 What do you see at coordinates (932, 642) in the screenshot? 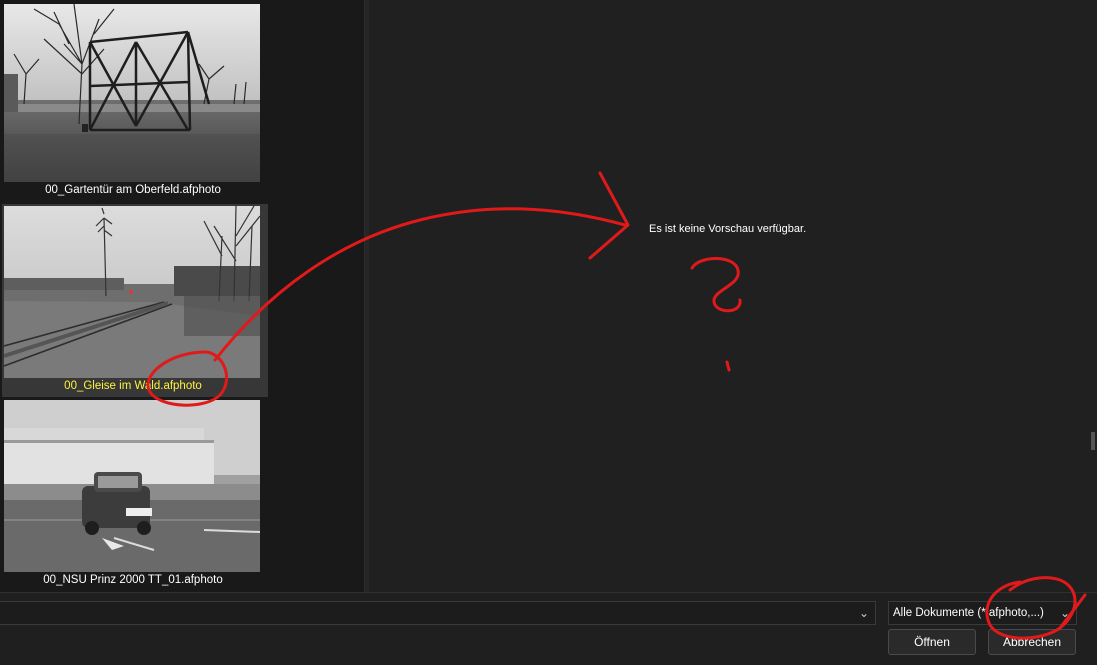
I see `open-button: Öffnen` at bounding box center [932, 642].